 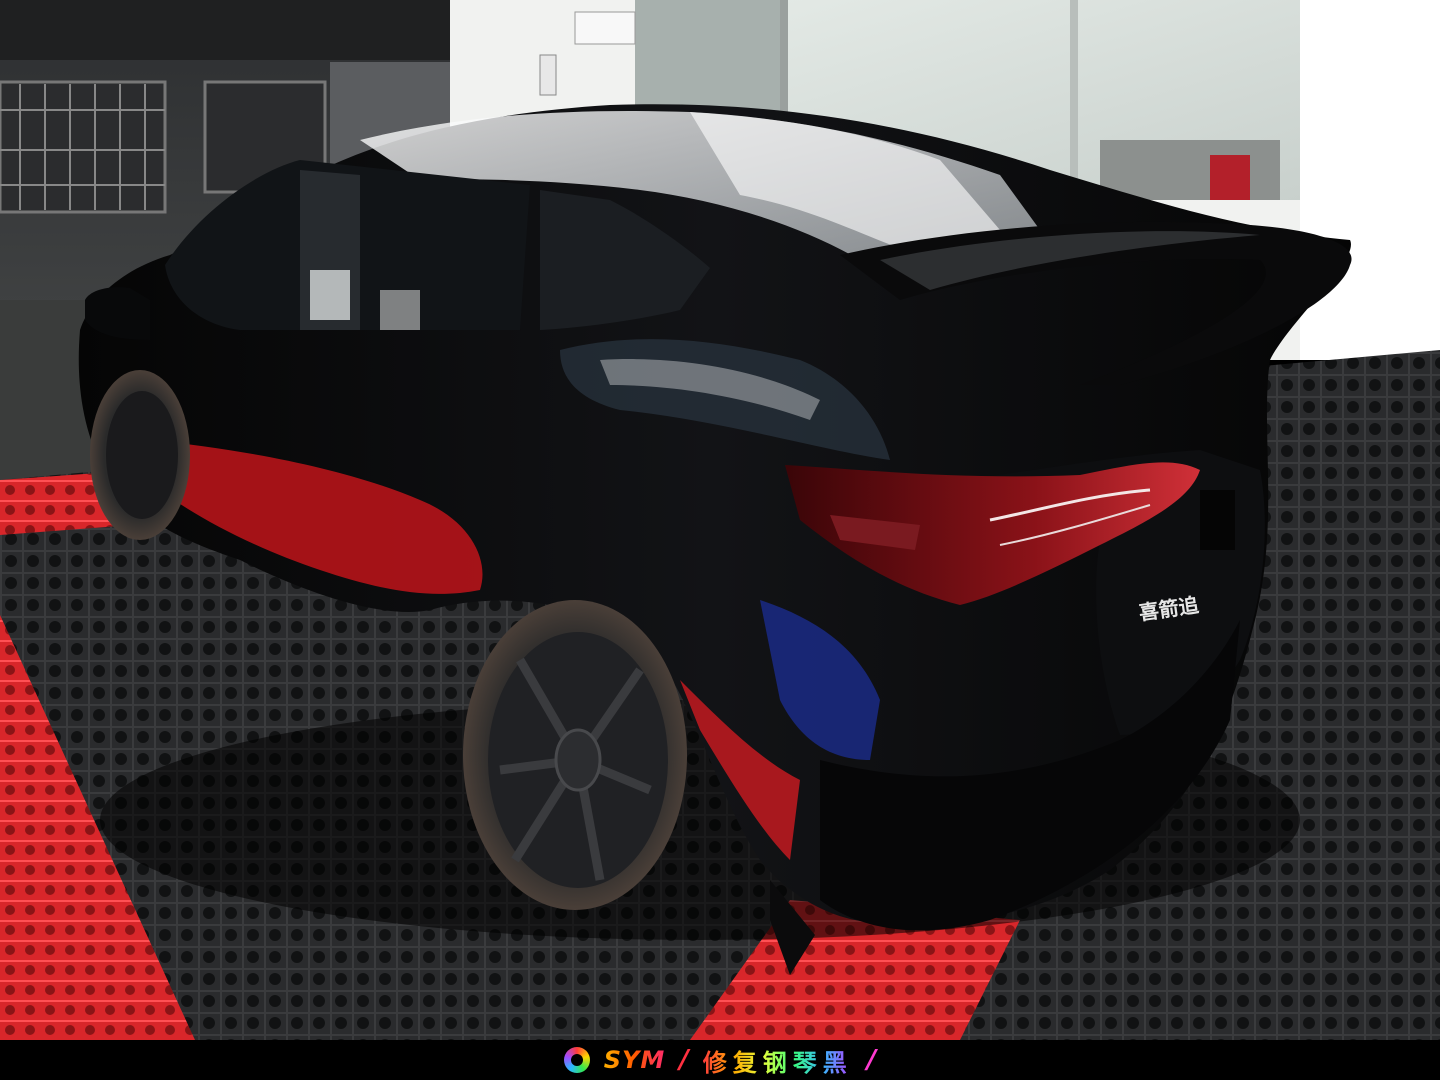 What do you see at coordinates (575, 755) in the screenshot?
I see `rear-wheel` at bounding box center [575, 755].